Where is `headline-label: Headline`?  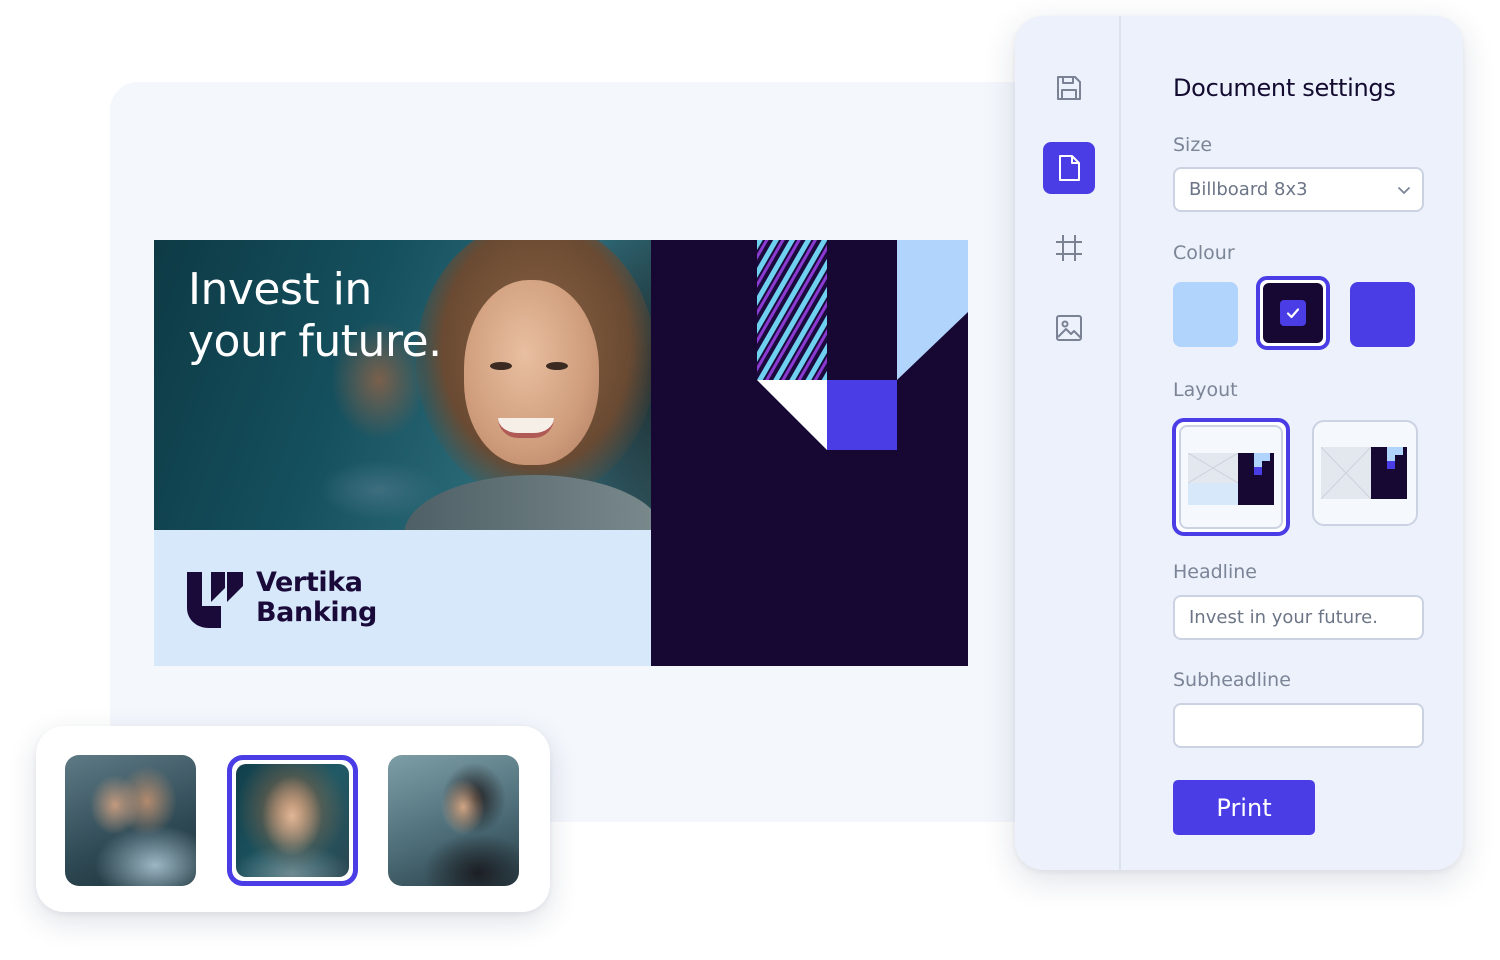
headline-label: Headline is located at coordinates (1215, 572).